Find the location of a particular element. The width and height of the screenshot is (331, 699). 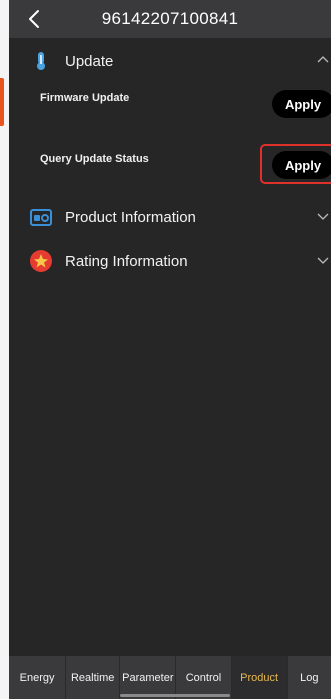

firmware-update-apply-button: Apply is located at coordinates (301, 104).